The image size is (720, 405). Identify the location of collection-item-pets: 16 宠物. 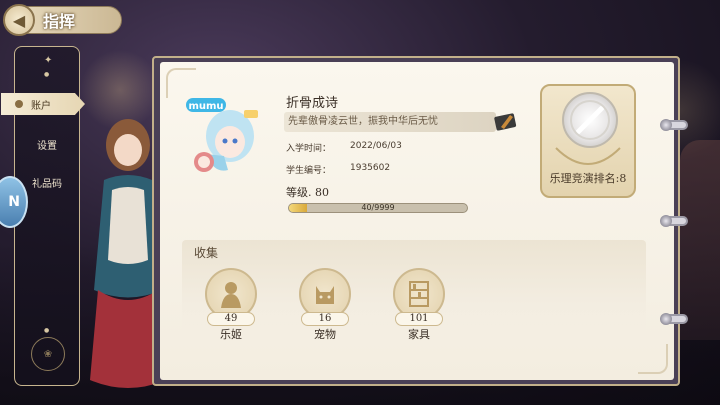
(325, 306).